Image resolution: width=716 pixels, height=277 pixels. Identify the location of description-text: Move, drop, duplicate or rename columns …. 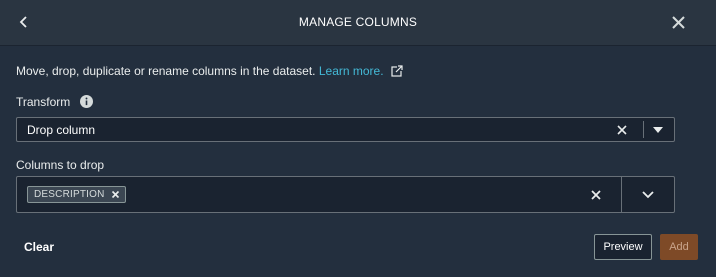
(166, 71).